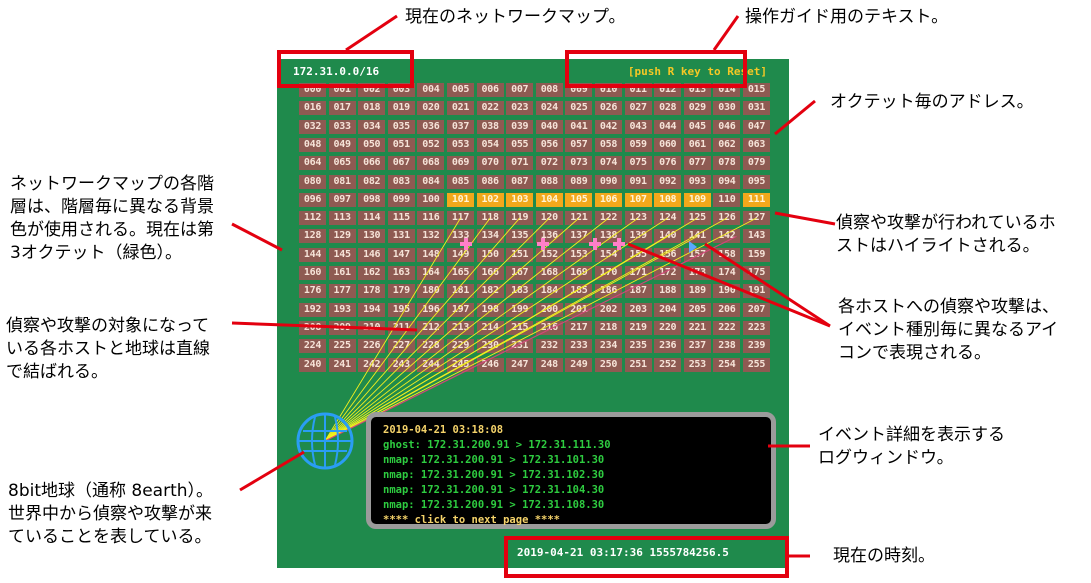 Image resolution: width=1091 pixels, height=583 pixels. I want to click on next-page-link: **** click to next page ****, so click(471, 520).